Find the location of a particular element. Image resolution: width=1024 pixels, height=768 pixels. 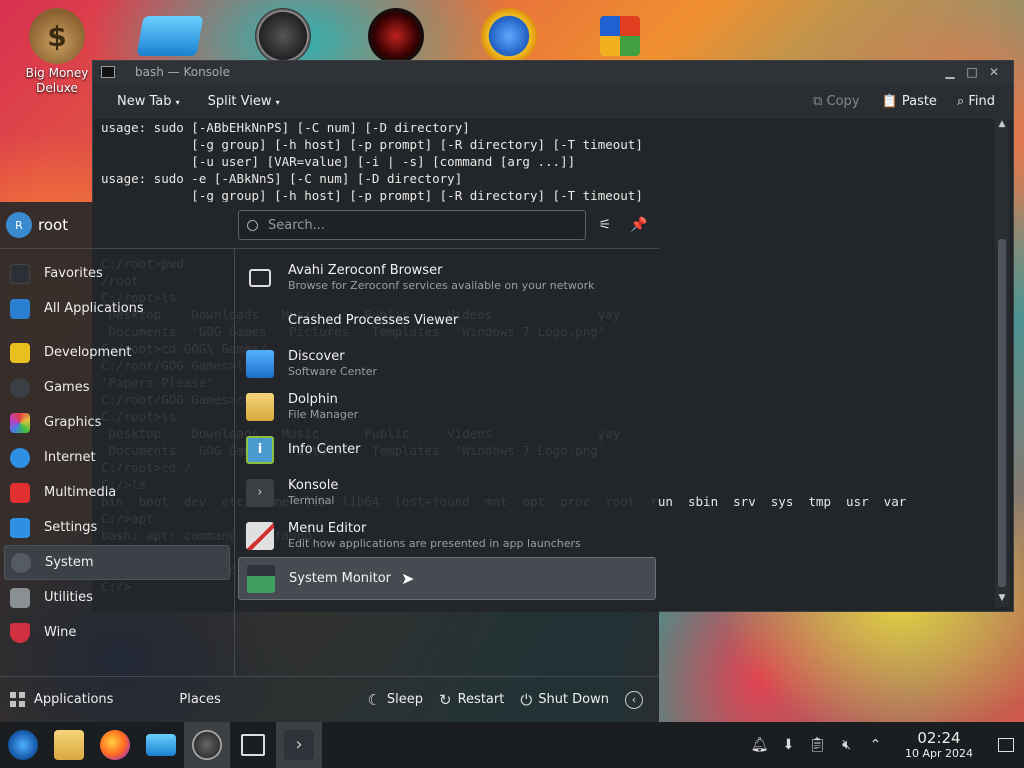

category-label: Utilities is located at coordinates (68, 597).